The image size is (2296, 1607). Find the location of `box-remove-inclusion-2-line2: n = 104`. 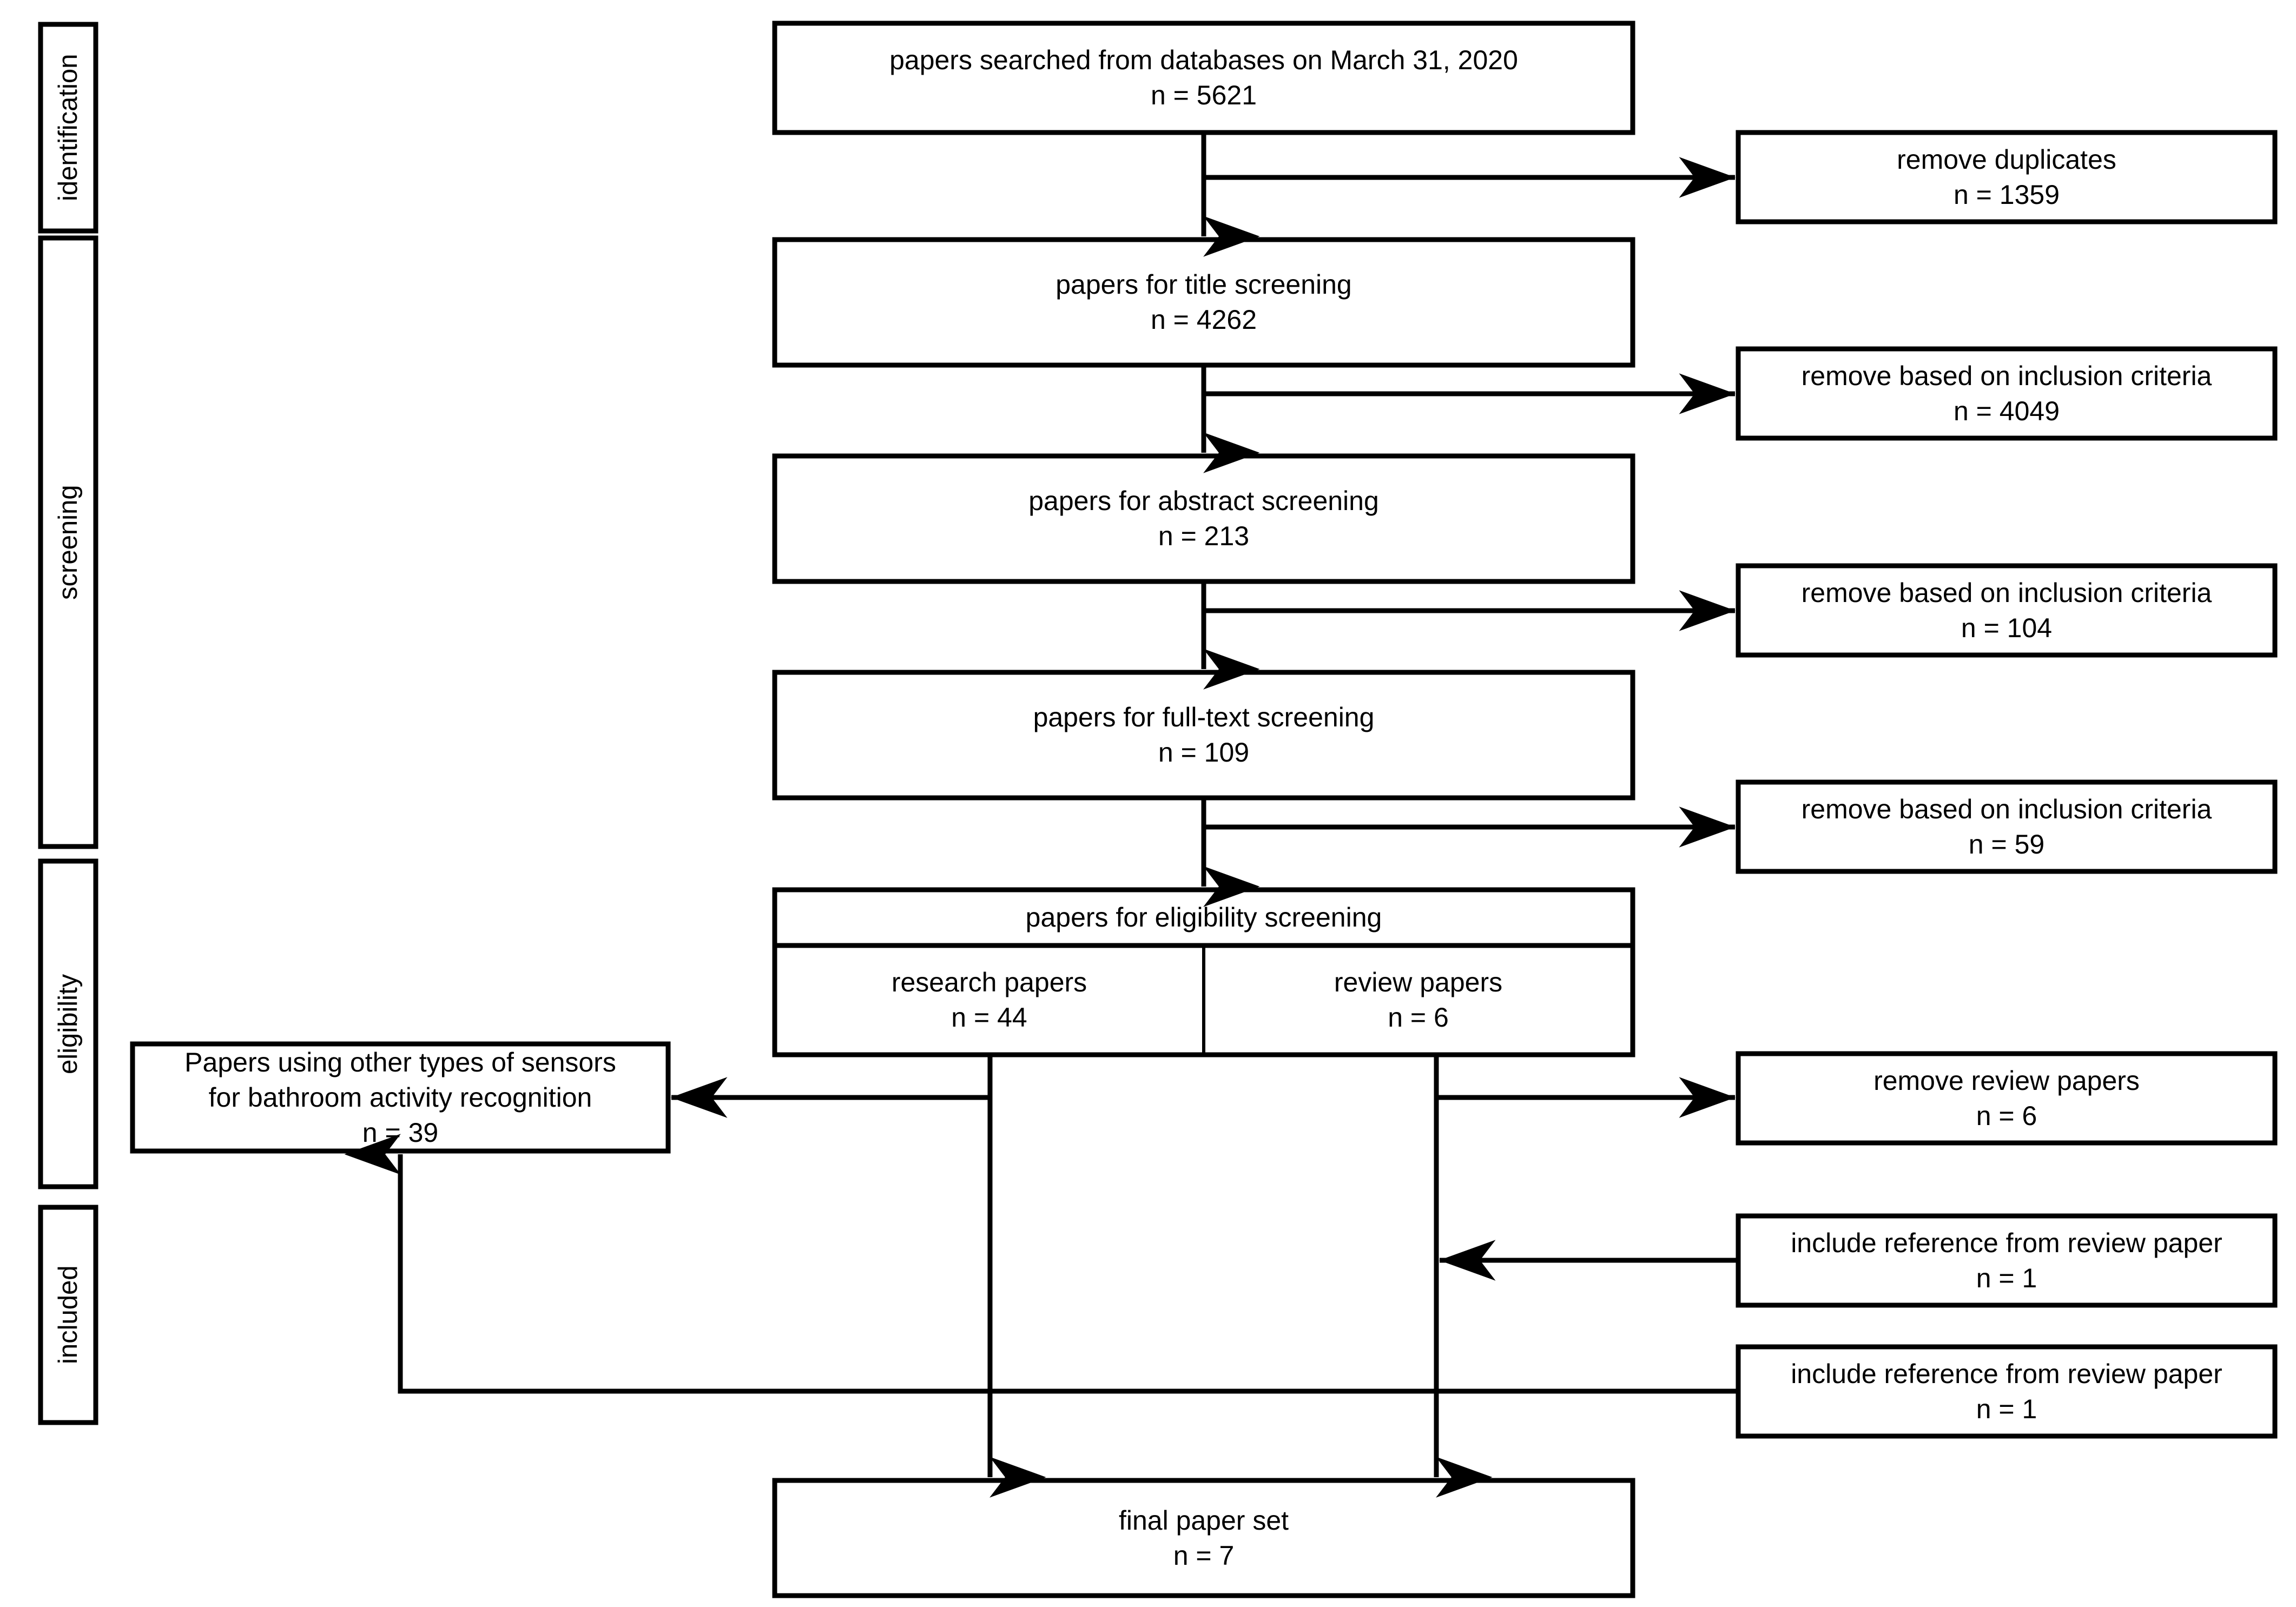

box-remove-inclusion-2-line2: n = 104 is located at coordinates (2007, 627).